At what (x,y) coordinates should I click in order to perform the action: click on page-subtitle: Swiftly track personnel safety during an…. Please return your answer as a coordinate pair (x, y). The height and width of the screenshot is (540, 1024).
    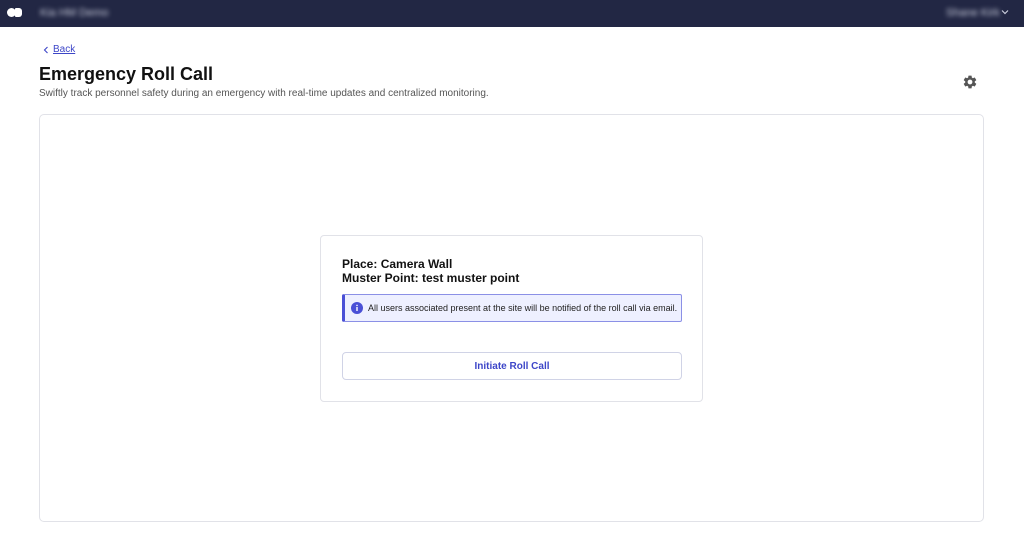
    Looking at the image, I should click on (264, 93).